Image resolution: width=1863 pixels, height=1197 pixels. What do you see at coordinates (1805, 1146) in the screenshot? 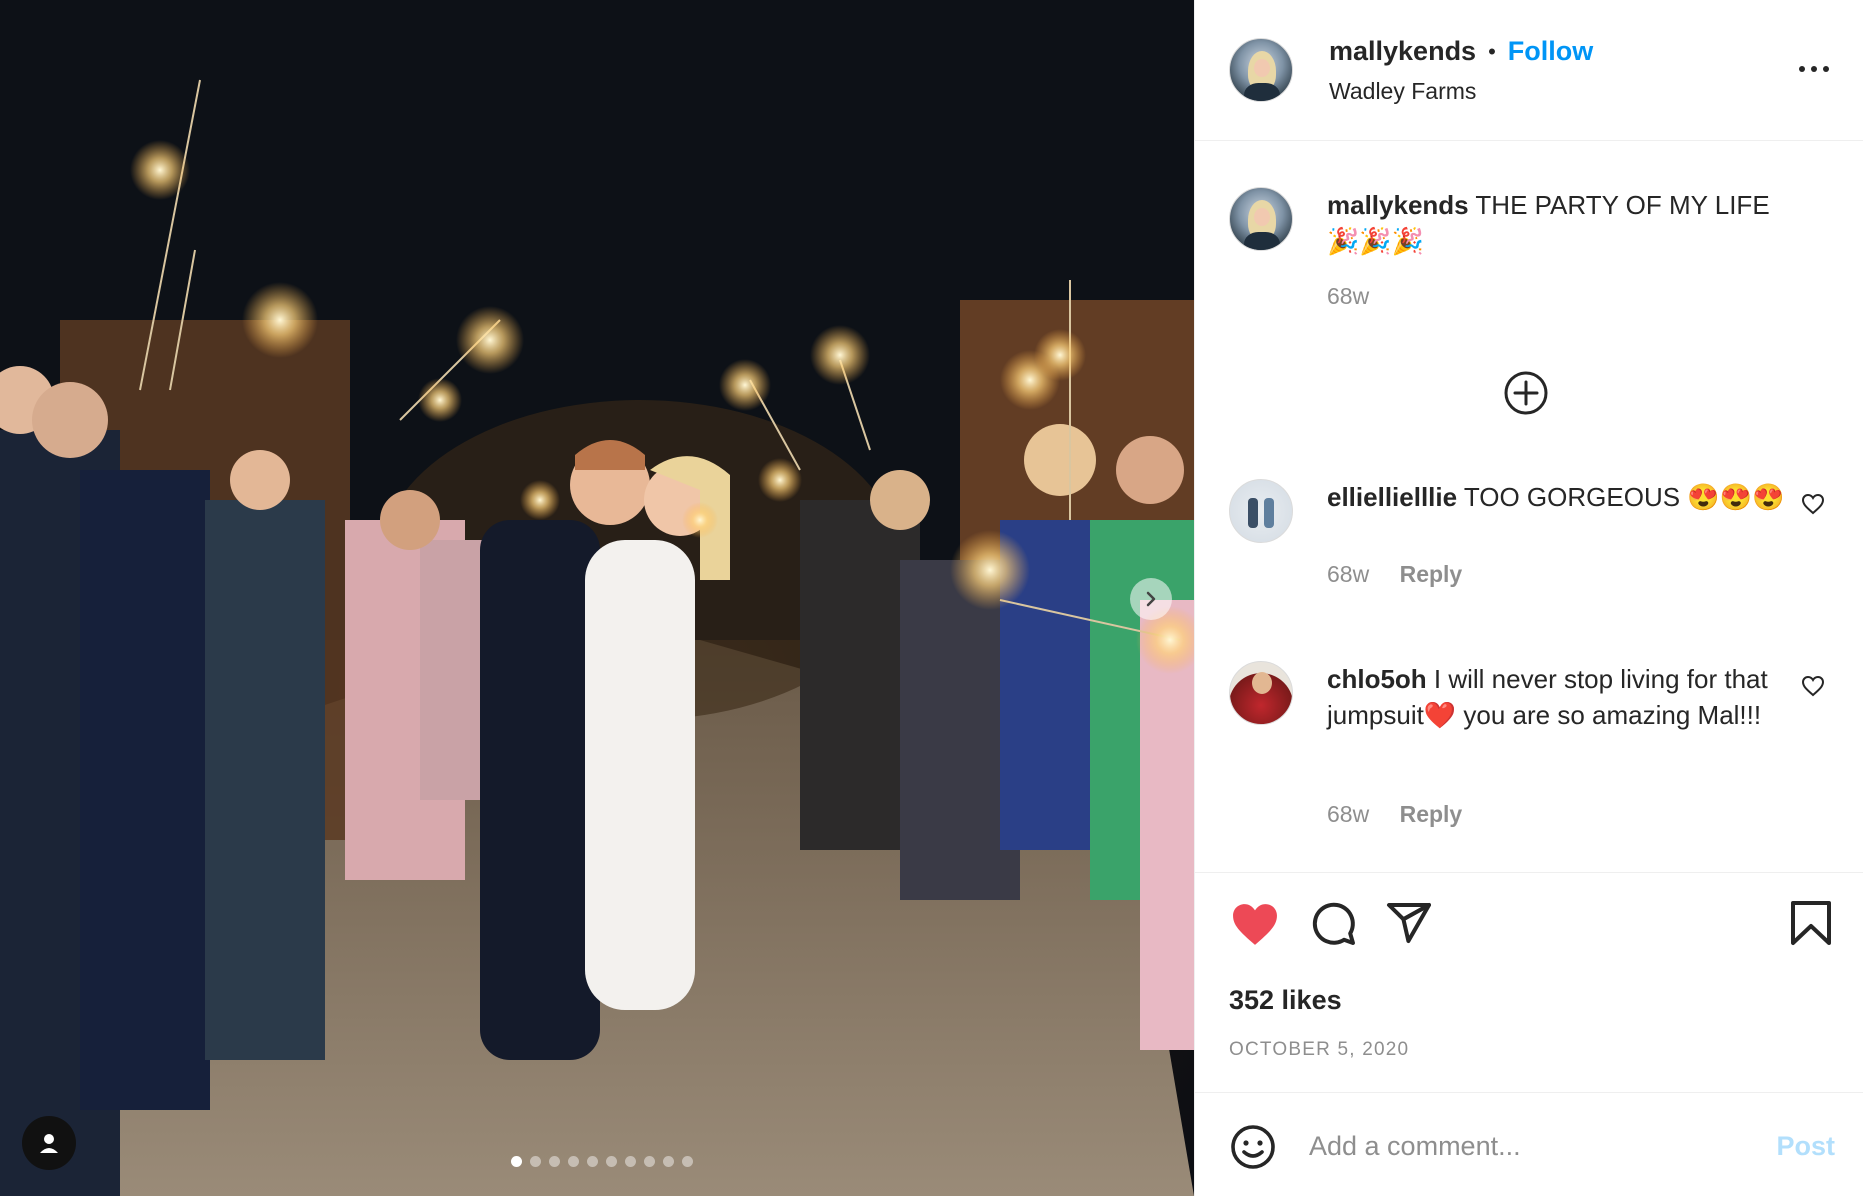
I see `post-comment-button: Post` at bounding box center [1805, 1146].